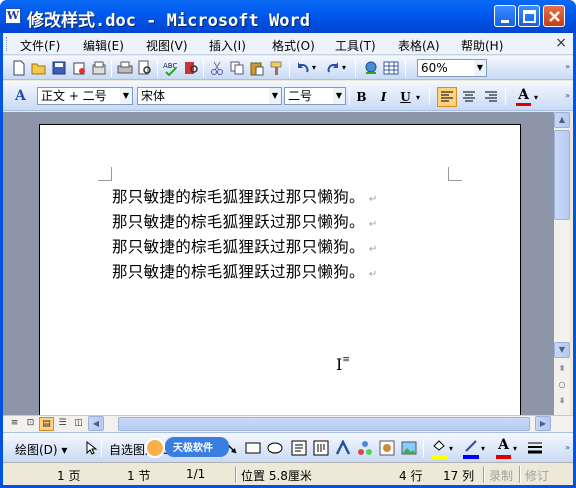 The width and height of the screenshot is (576, 488). What do you see at coordinates (79, 68) in the screenshot?
I see `permission-icon` at bounding box center [79, 68].